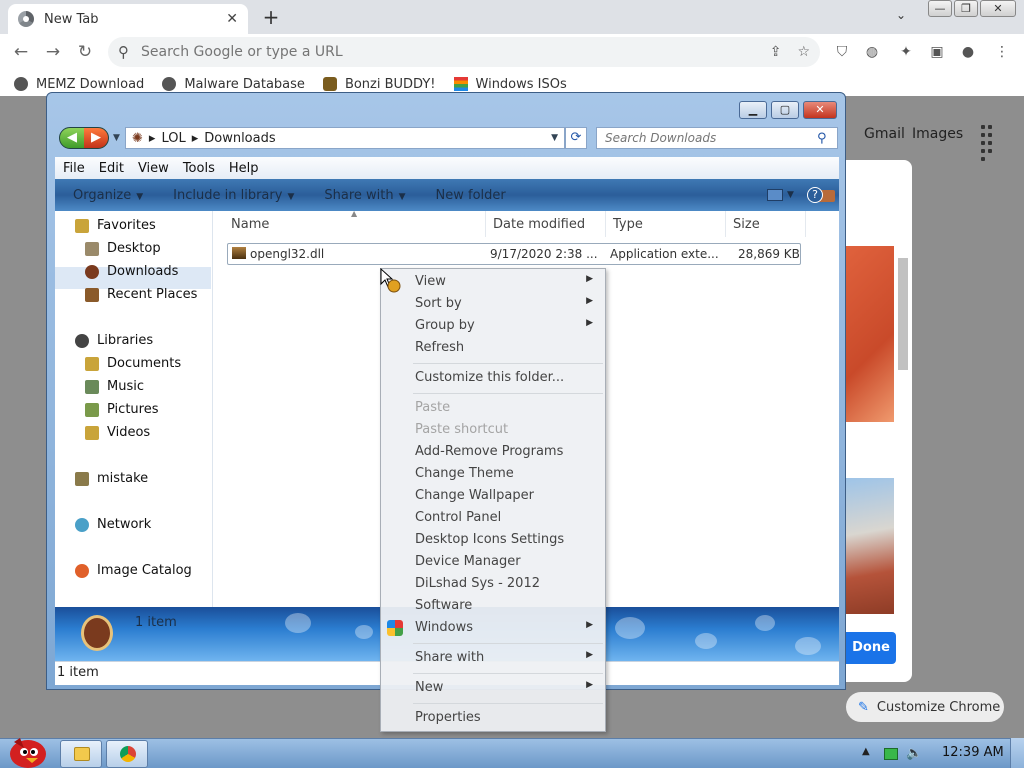 The width and height of the screenshot is (1024, 768). I want to click on nav-recent-places: Recent Places, so click(141, 294).